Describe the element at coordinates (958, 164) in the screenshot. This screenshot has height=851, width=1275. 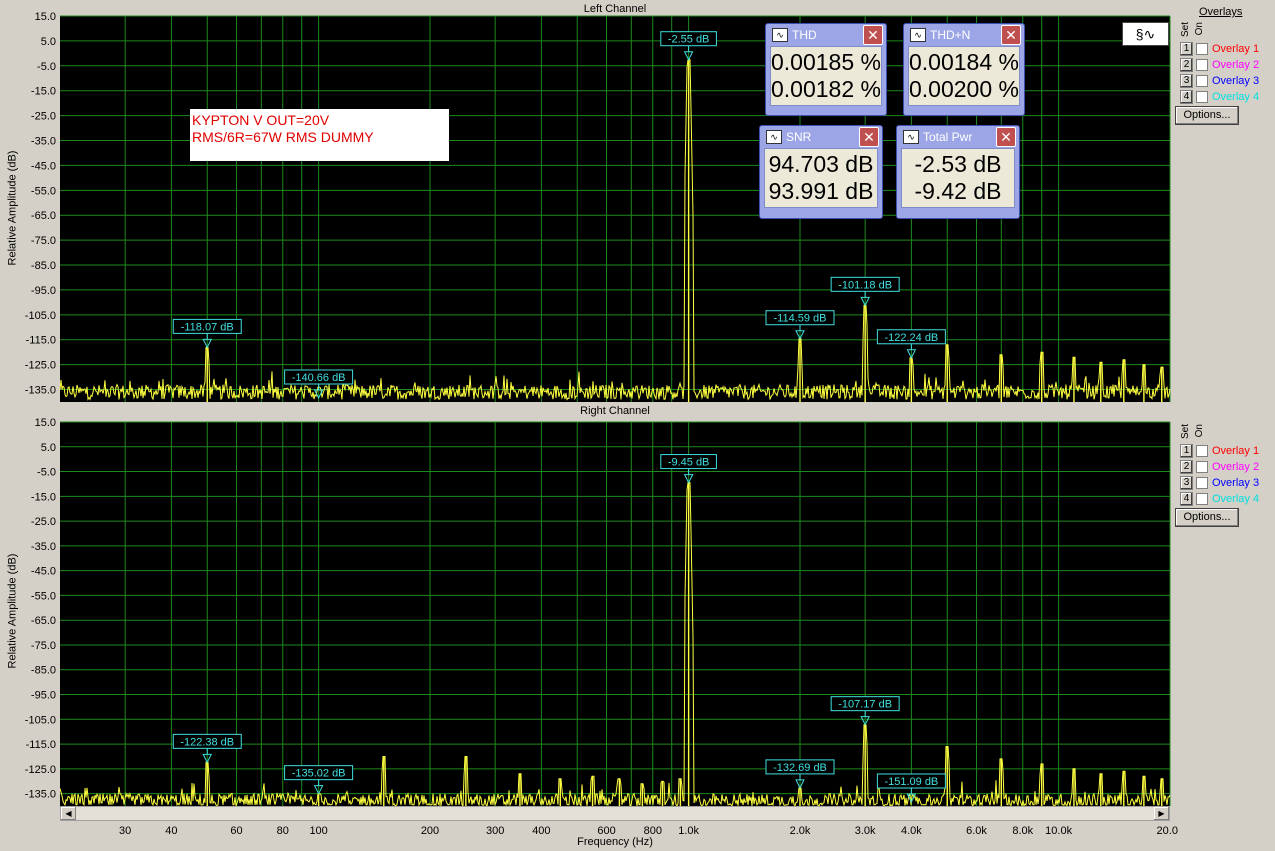
I see `total-pwr-value-1: -2.53 dB` at that location.